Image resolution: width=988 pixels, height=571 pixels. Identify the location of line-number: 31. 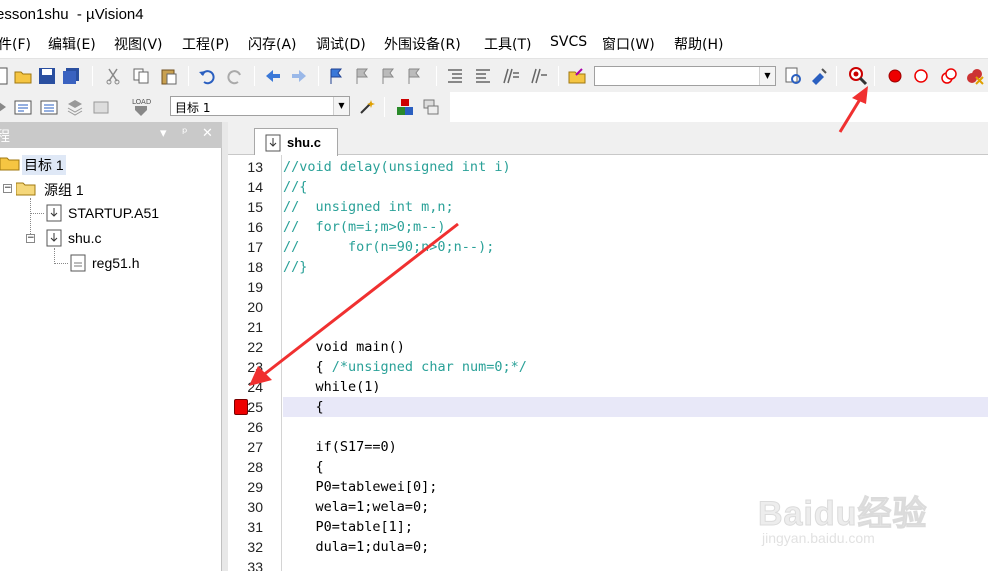
(248, 527).